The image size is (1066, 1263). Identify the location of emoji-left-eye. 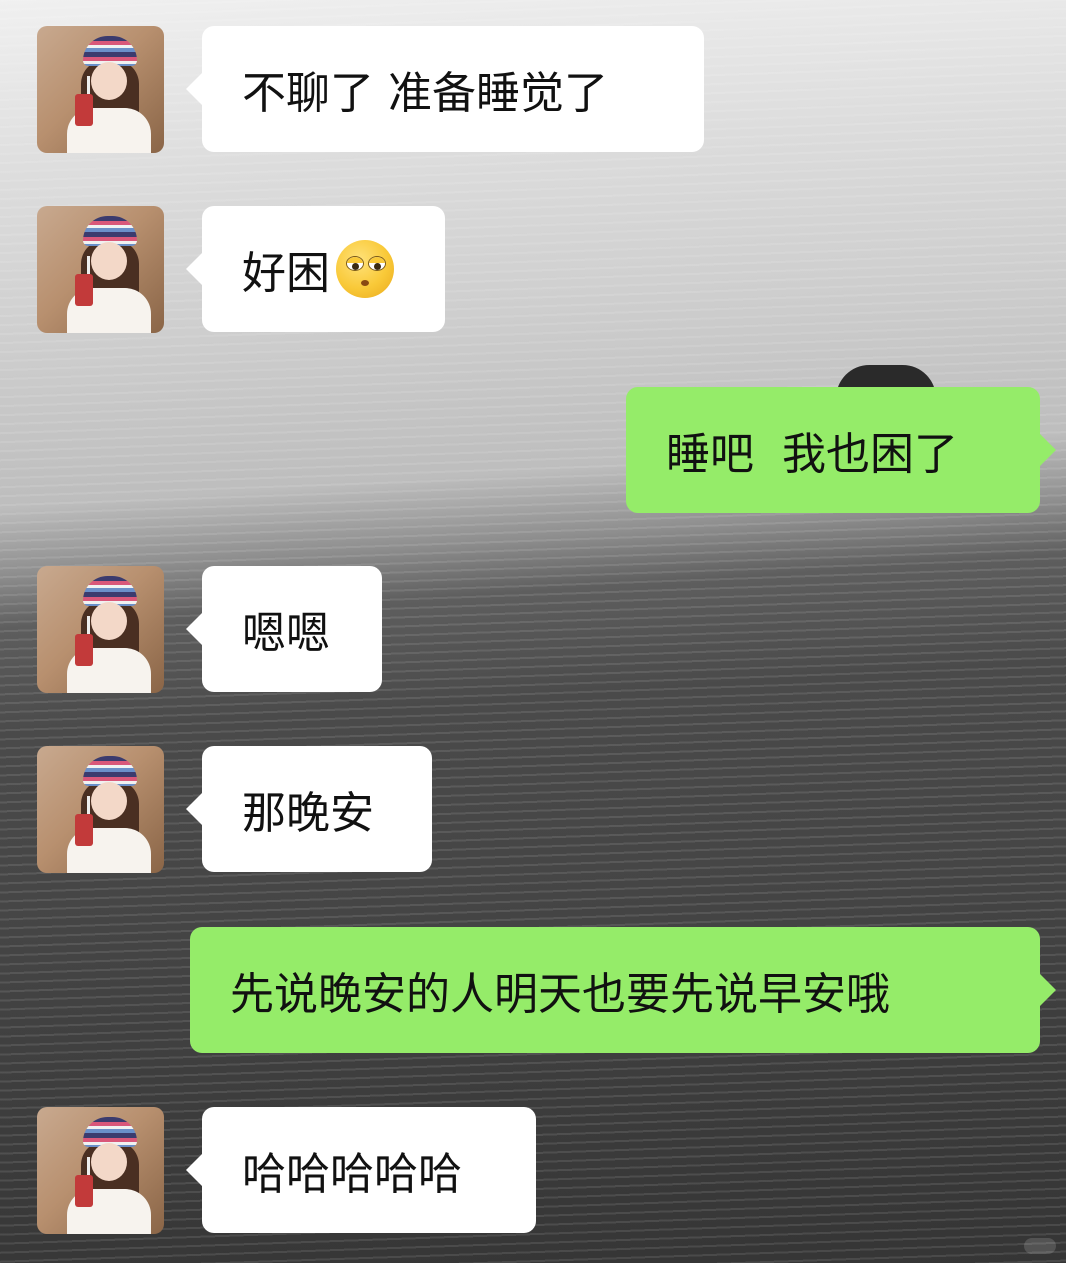
(355, 263).